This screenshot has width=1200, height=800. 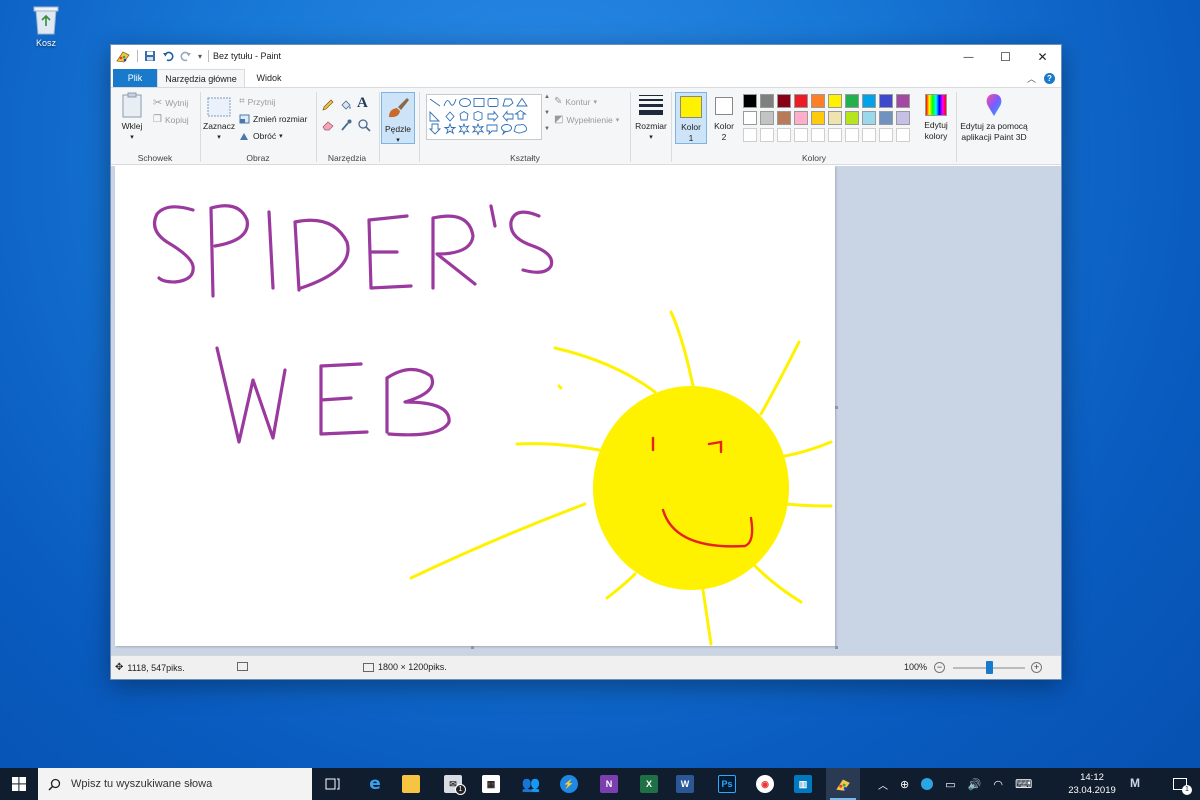 I want to click on fill-button: ◩ Wypełnienie ▾, so click(x=586, y=119).